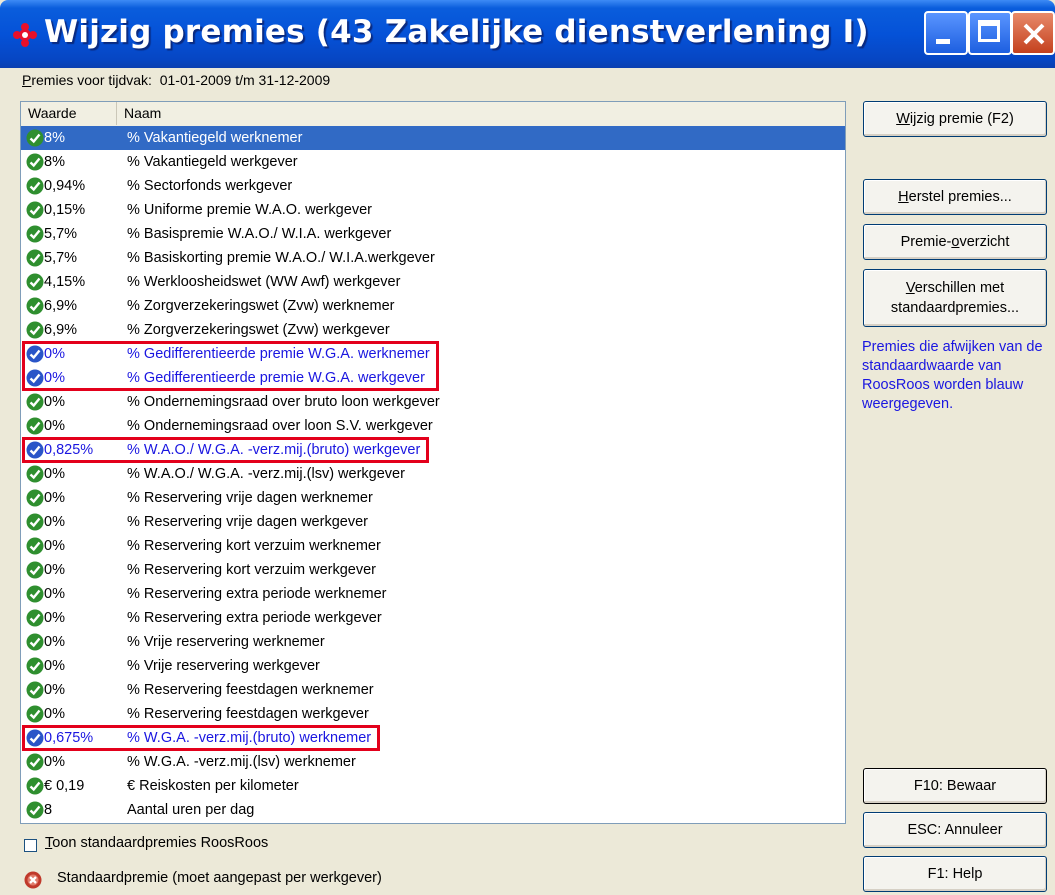  What do you see at coordinates (433, 642) in the screenshot?
I see `list-row: 0% % Vrije reservering werknemer` at bounding box center [433, 642].